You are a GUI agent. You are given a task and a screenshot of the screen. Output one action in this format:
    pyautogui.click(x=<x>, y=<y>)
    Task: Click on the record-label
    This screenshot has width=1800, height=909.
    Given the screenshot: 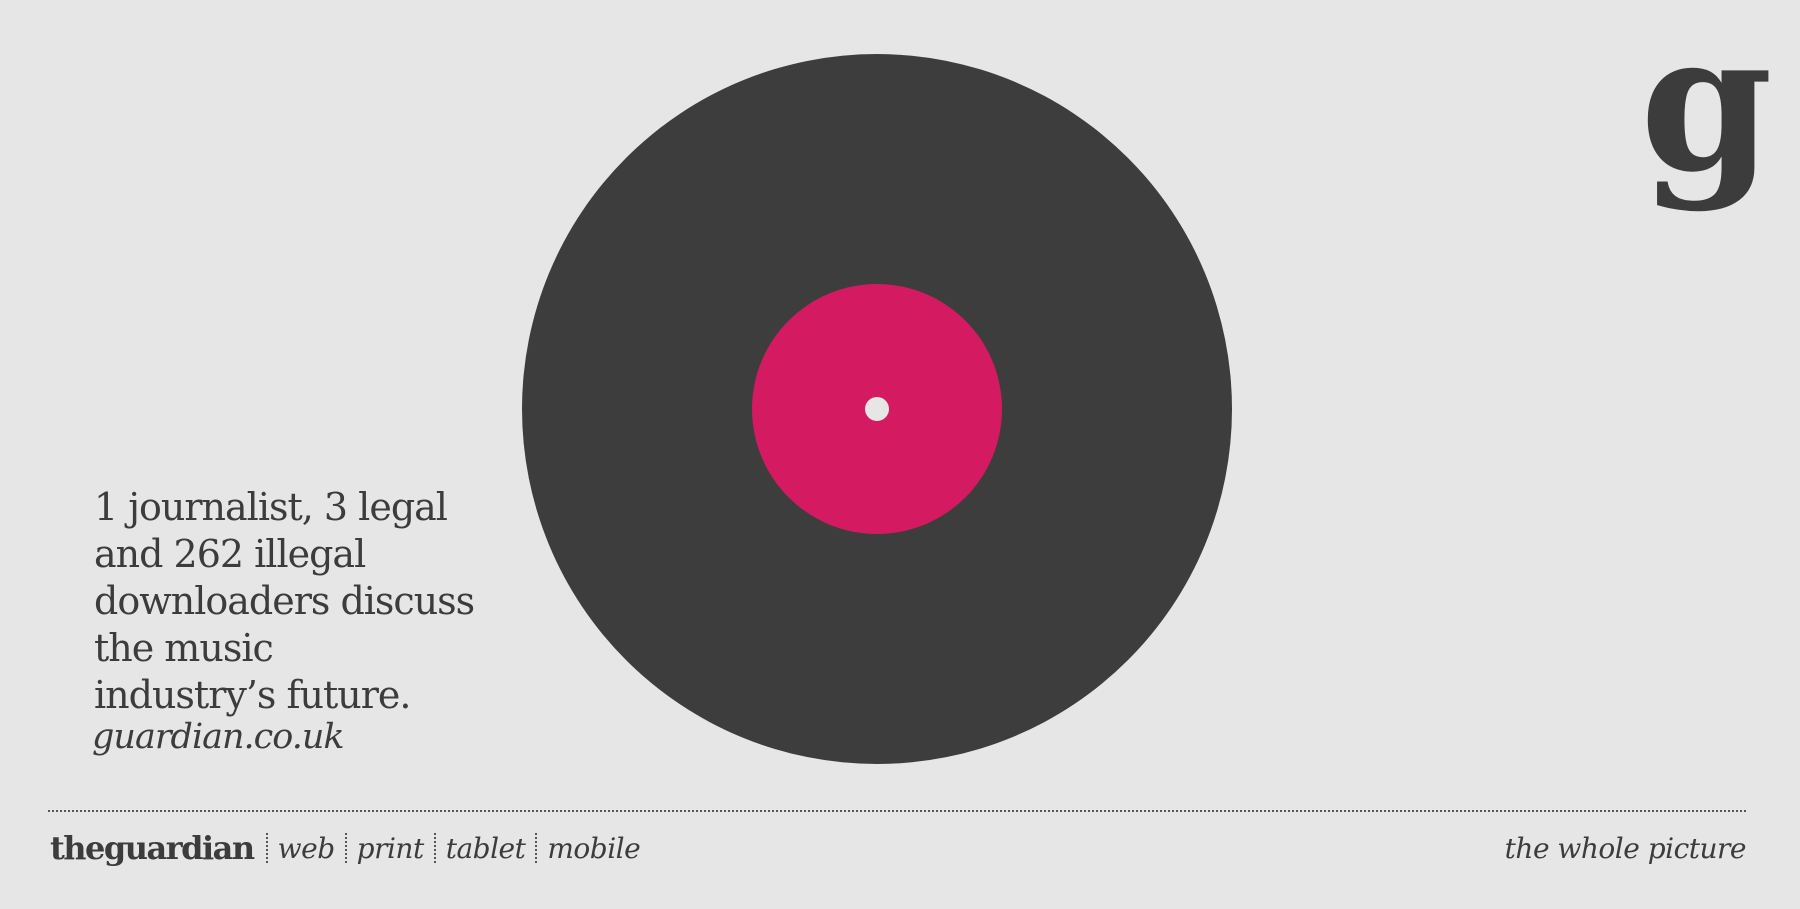 What is the action you would take?
    pyautogui.click(x=877, y=409)
    